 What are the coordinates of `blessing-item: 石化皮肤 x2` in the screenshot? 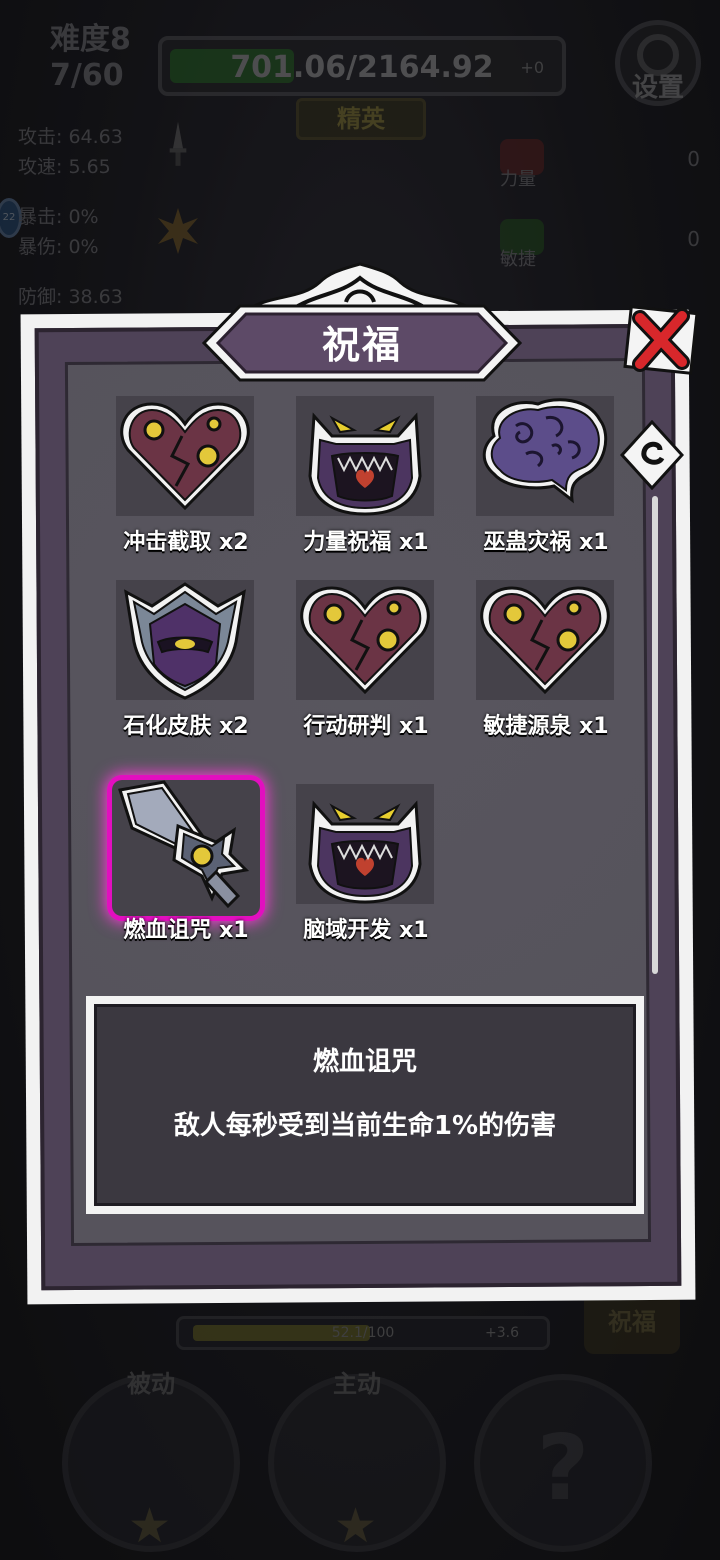 It's located at (206, 670).